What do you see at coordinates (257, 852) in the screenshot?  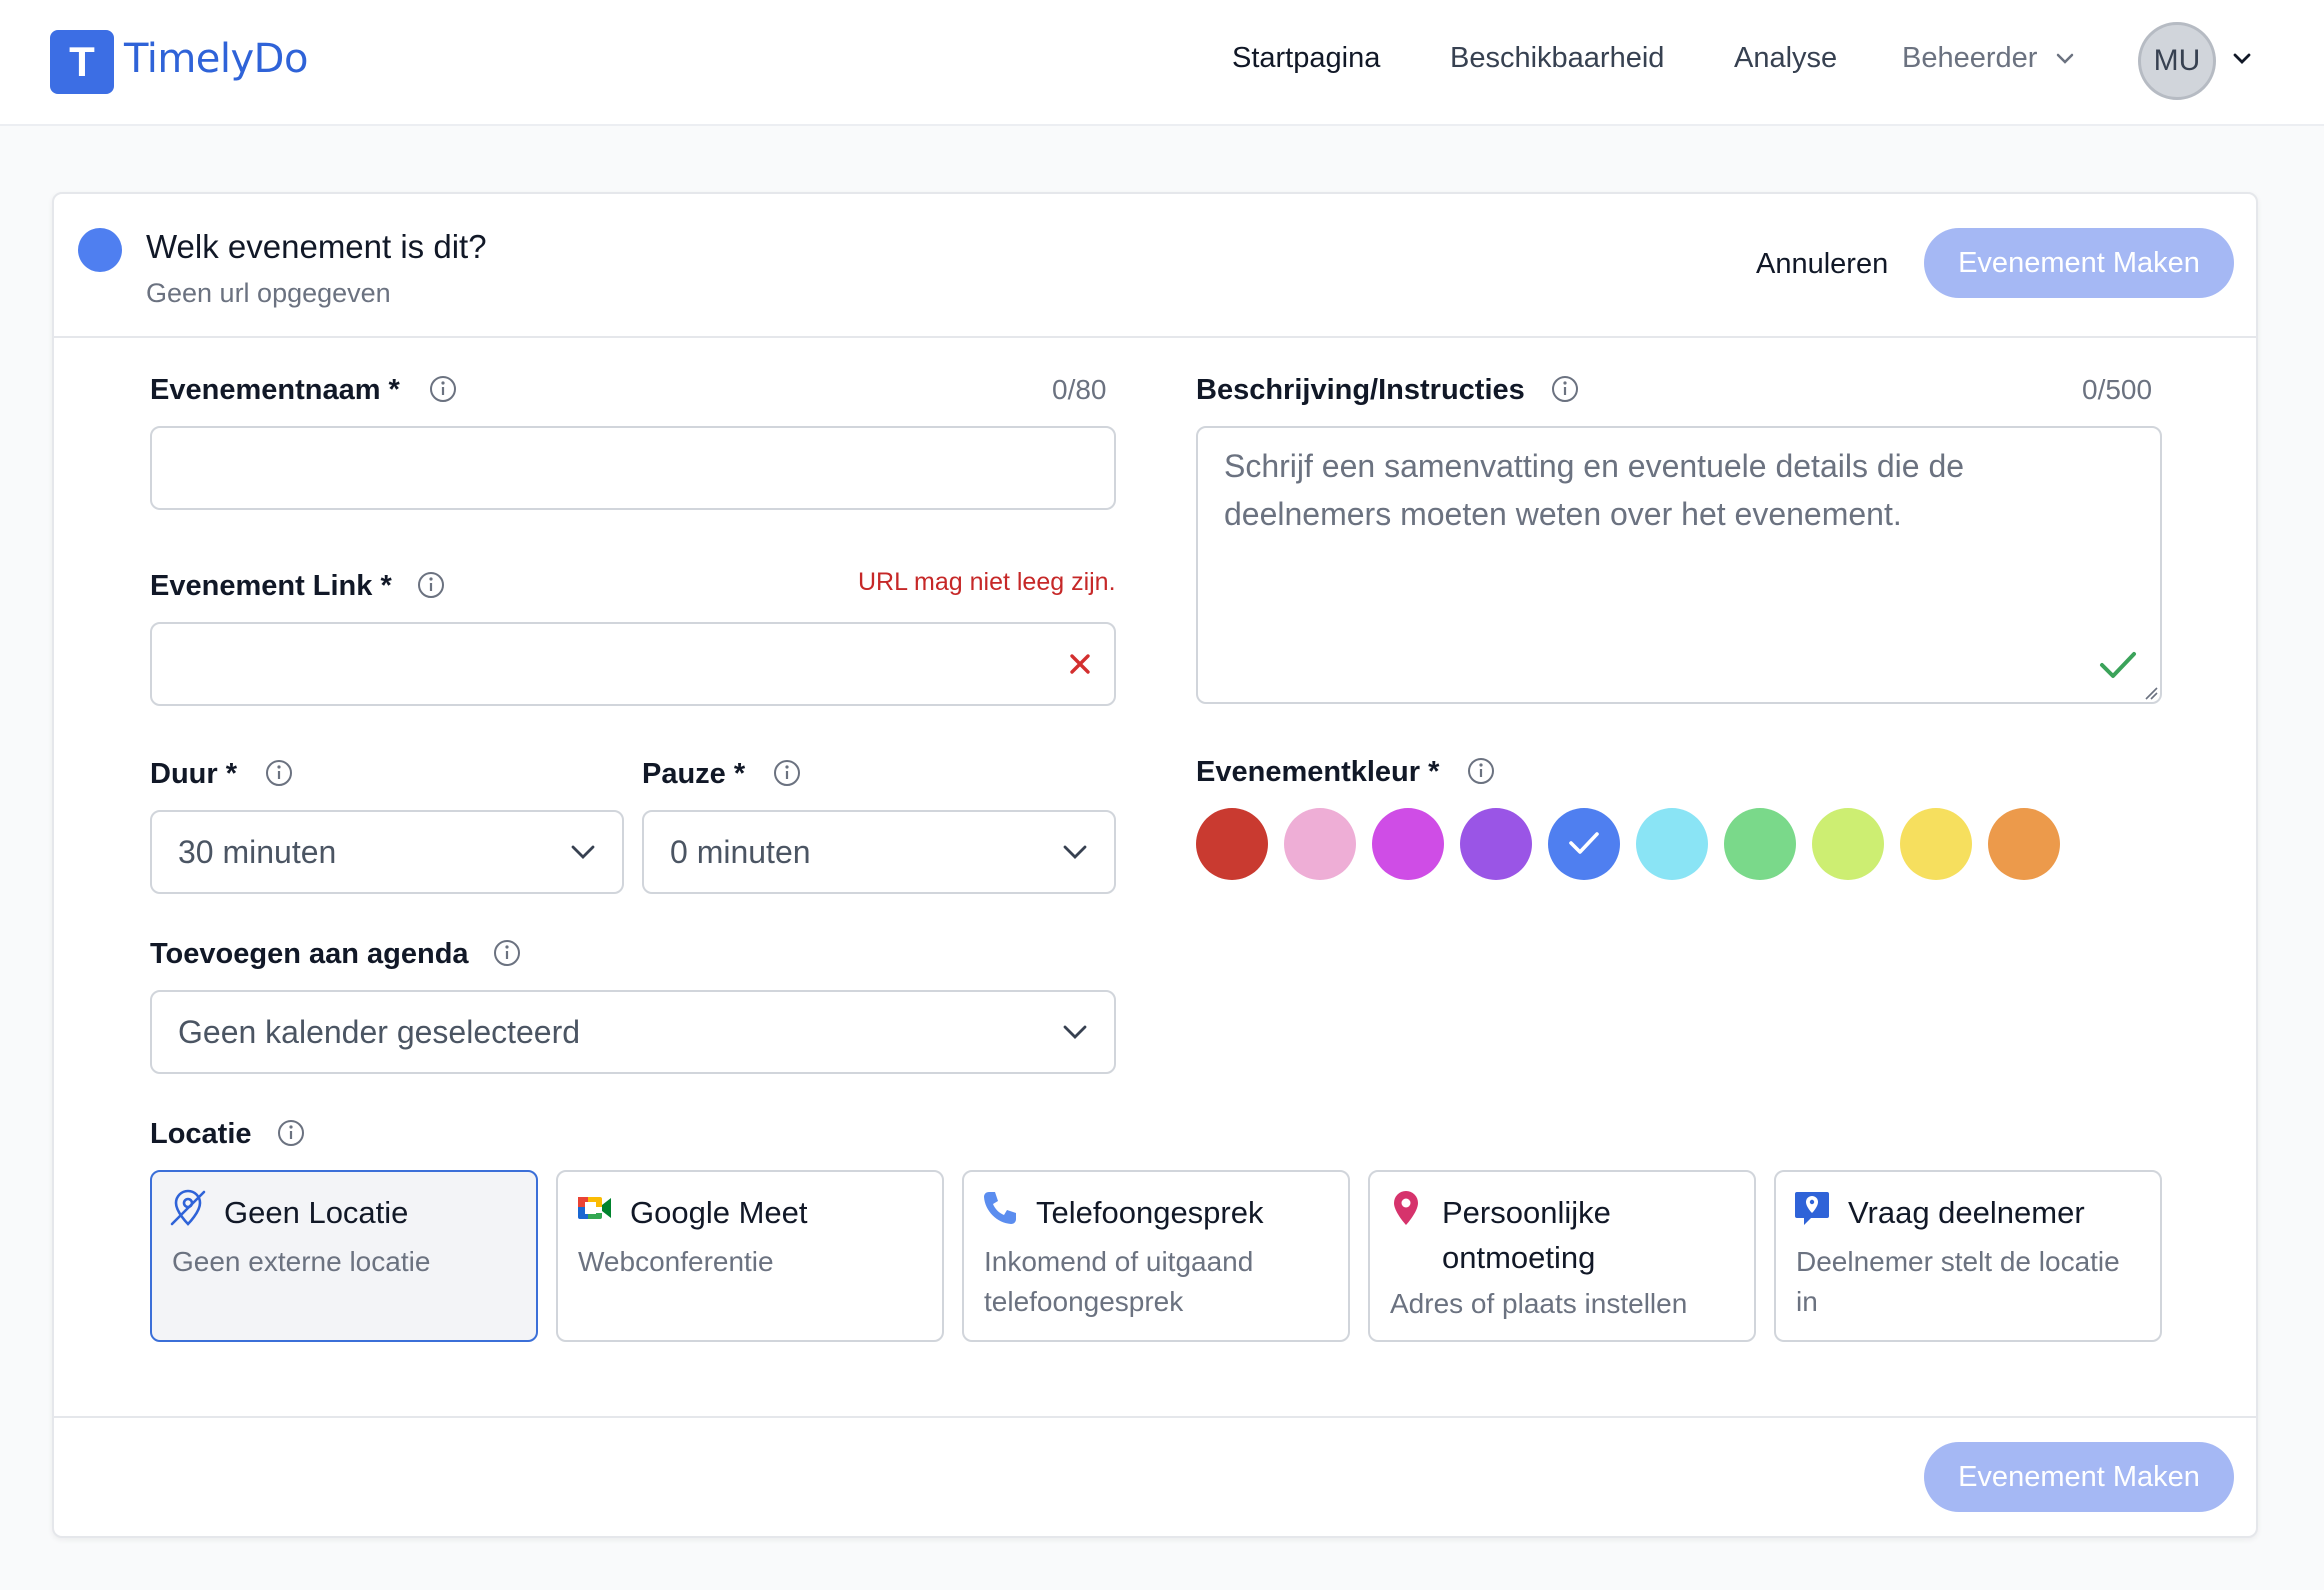 I see `duration-value: 30 minuten` at bounding box center [257, 852].